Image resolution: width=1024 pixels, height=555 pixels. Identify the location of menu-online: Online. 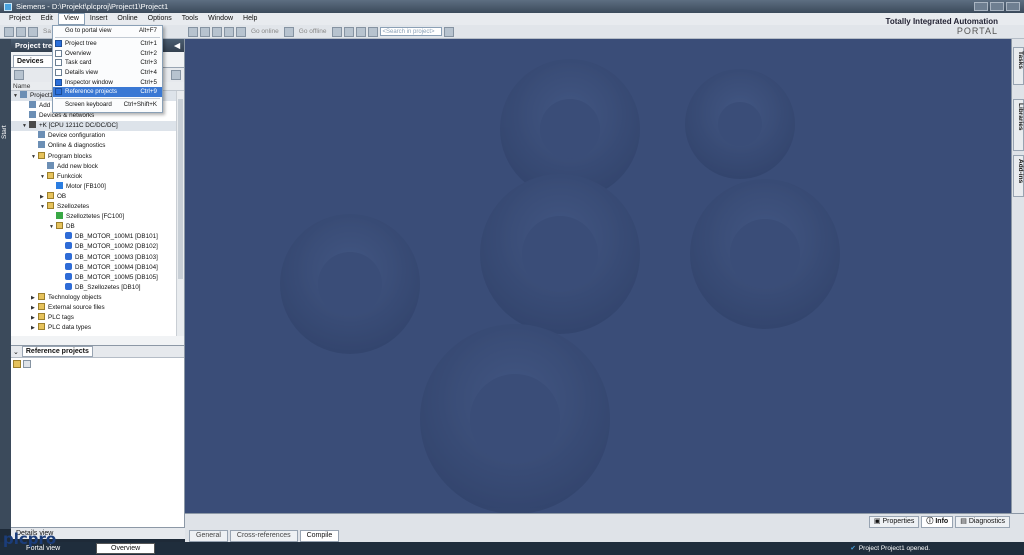
(127, 19).